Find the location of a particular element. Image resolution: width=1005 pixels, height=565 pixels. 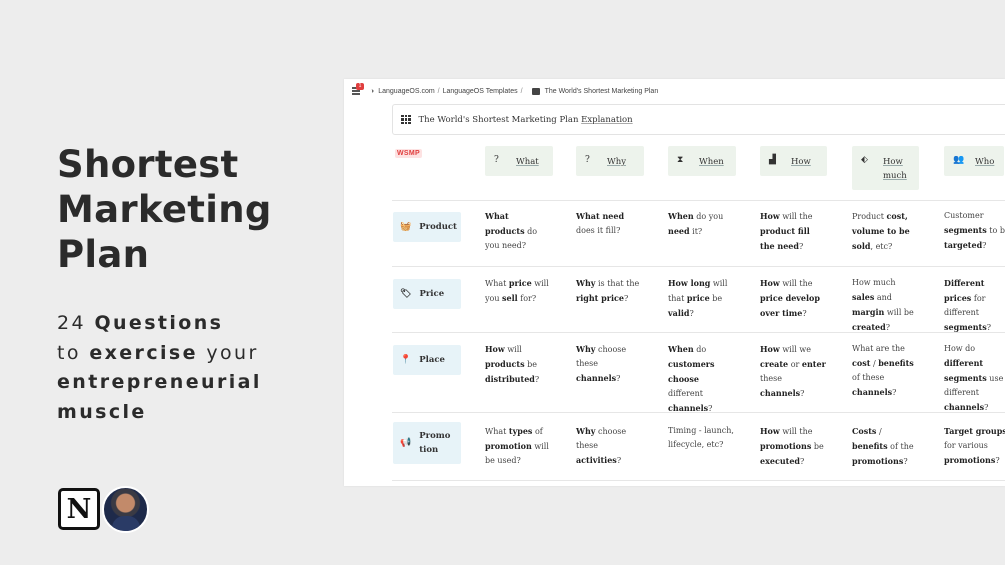

table-cell: How long will that price be valid? is located at coordinates (698, 298).